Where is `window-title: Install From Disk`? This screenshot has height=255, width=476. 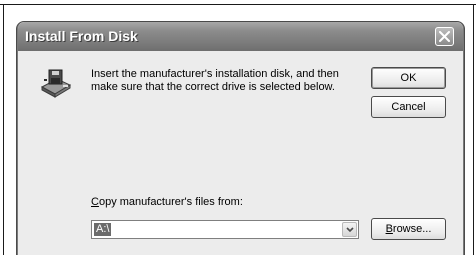 window-title: Install From Disk is located at coordinates (81, 36).